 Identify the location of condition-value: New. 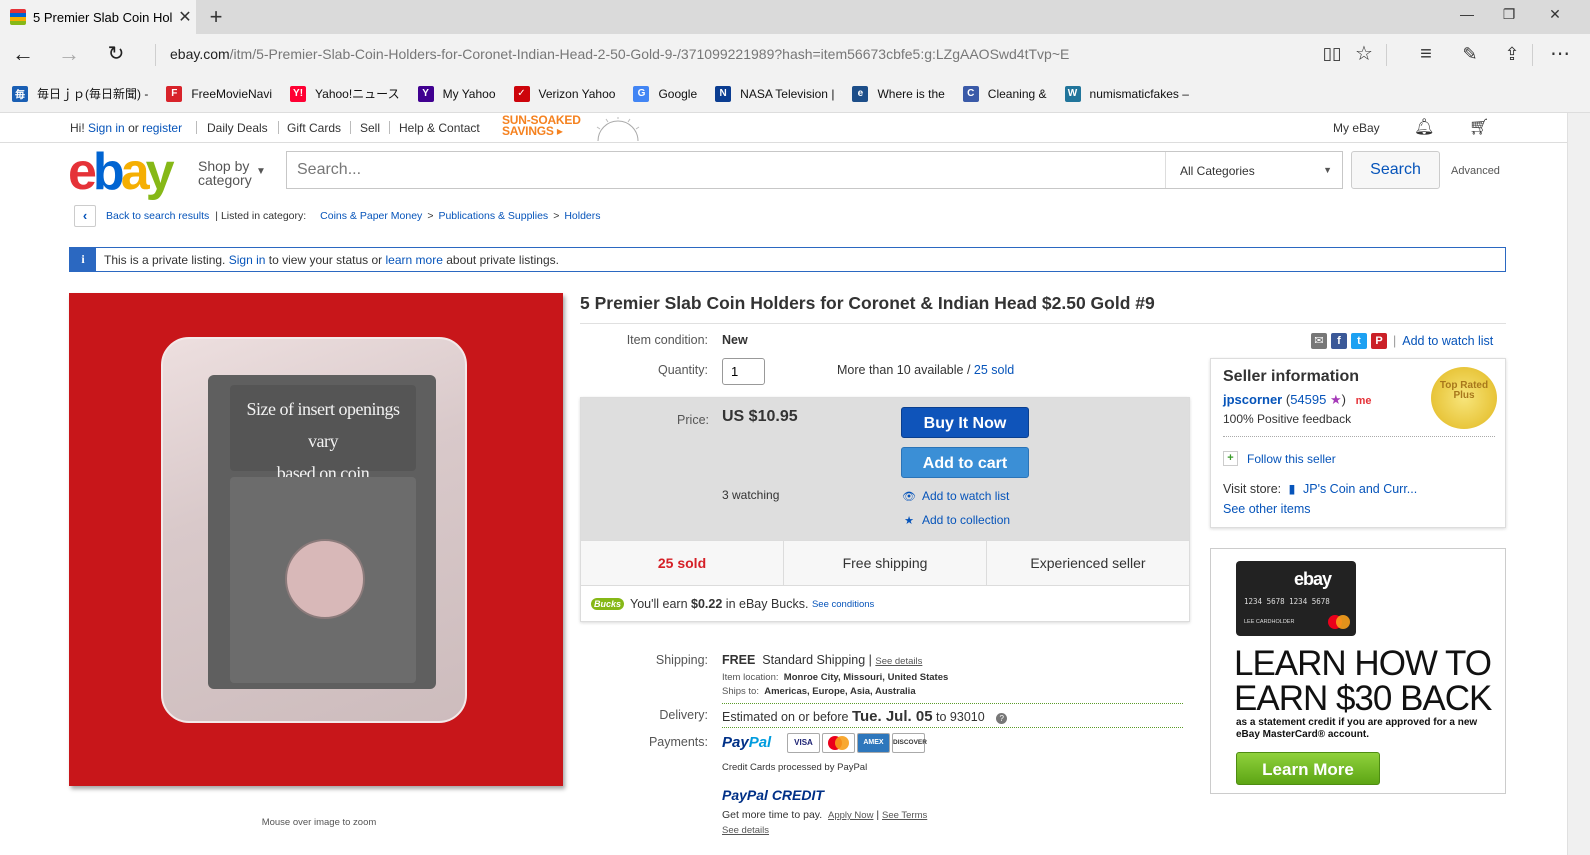
(735, 340).